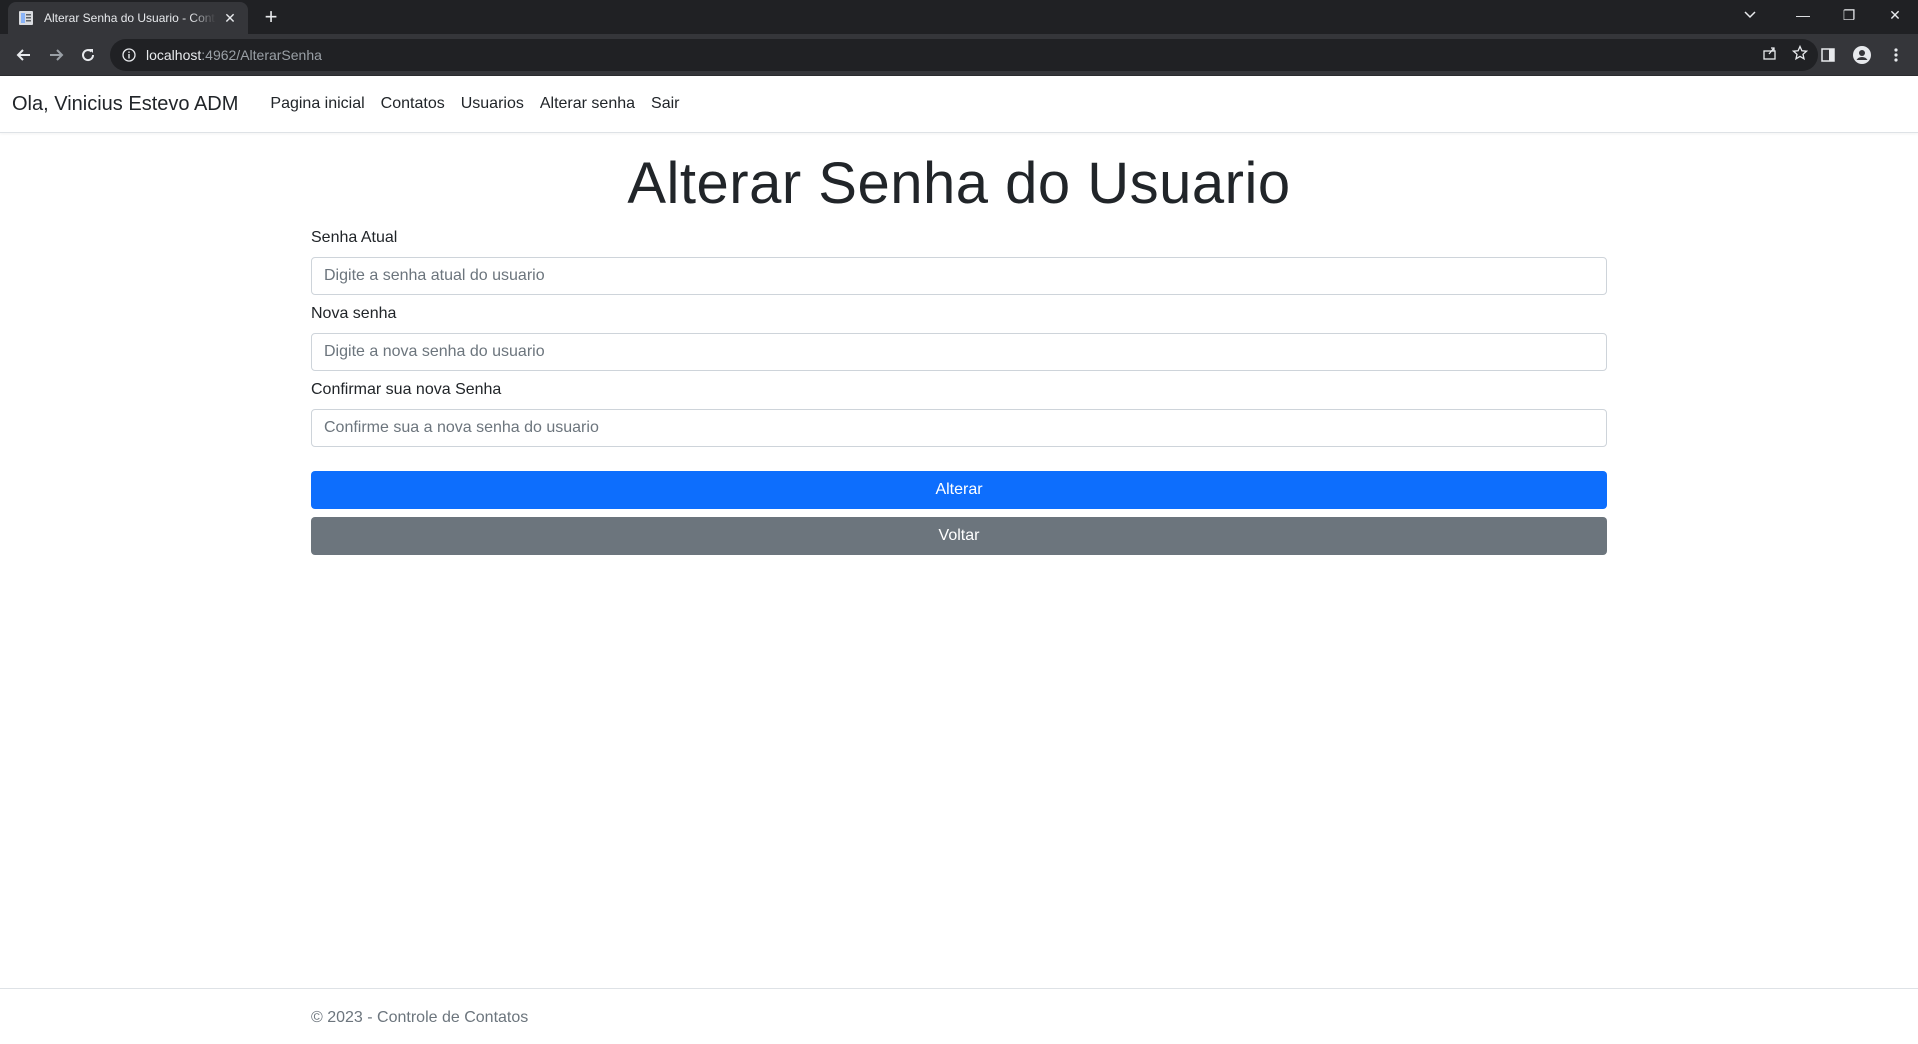 The image size is (1918, 1044). I want to click on confirm-password-input, so click(959, 427).